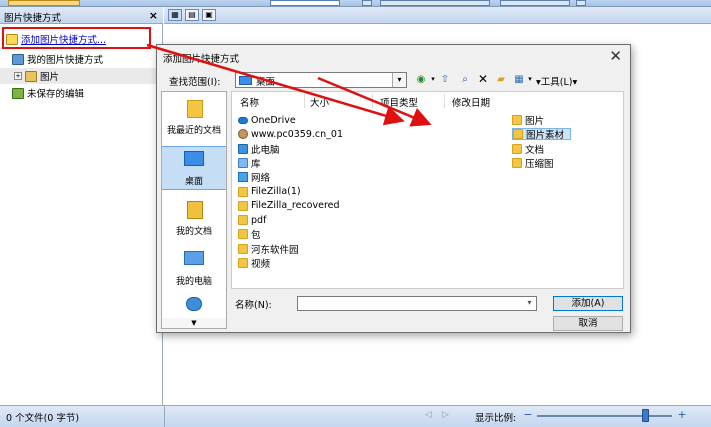 The width and height of the screenshot is (711, 427). I want to click on search-web-icon: ⌕, so click(465, 80).